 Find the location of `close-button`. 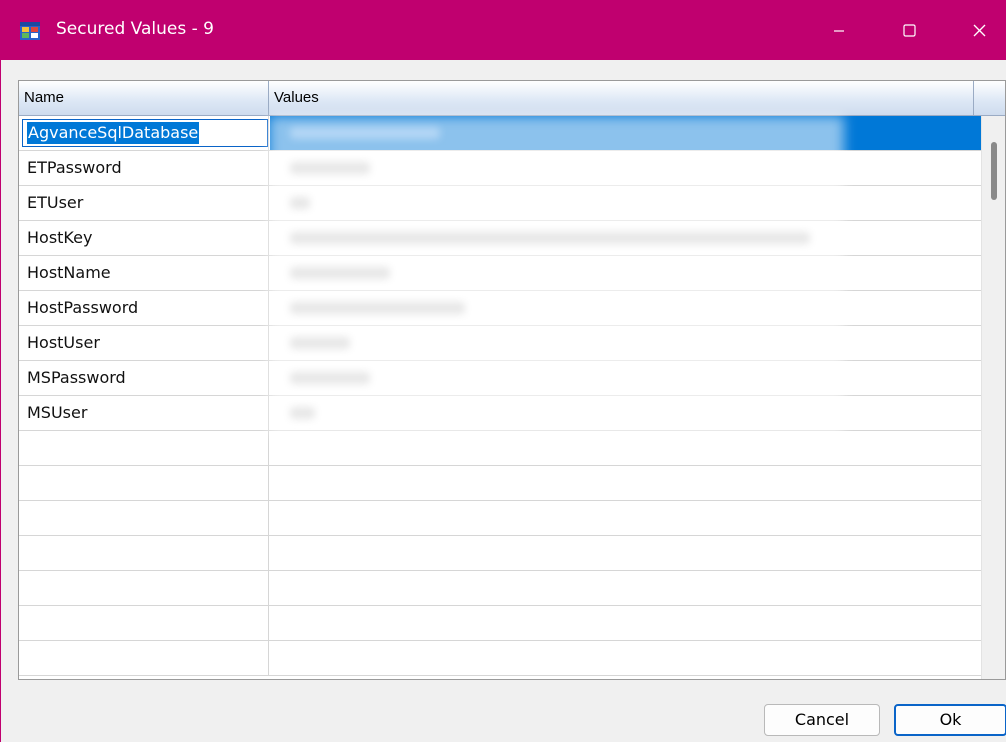

close-button is located at coordinates (977, 30).